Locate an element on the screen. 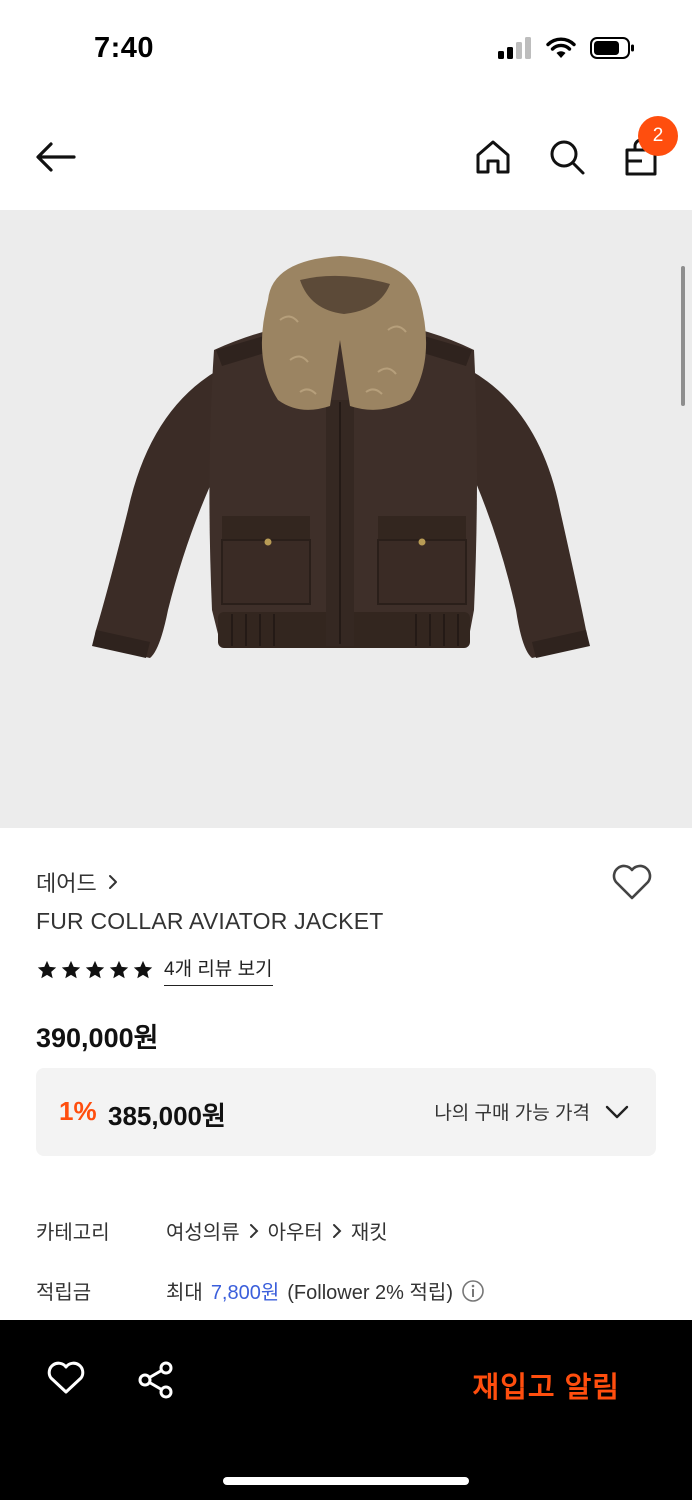  home-button is located at coordinates (493, 157).